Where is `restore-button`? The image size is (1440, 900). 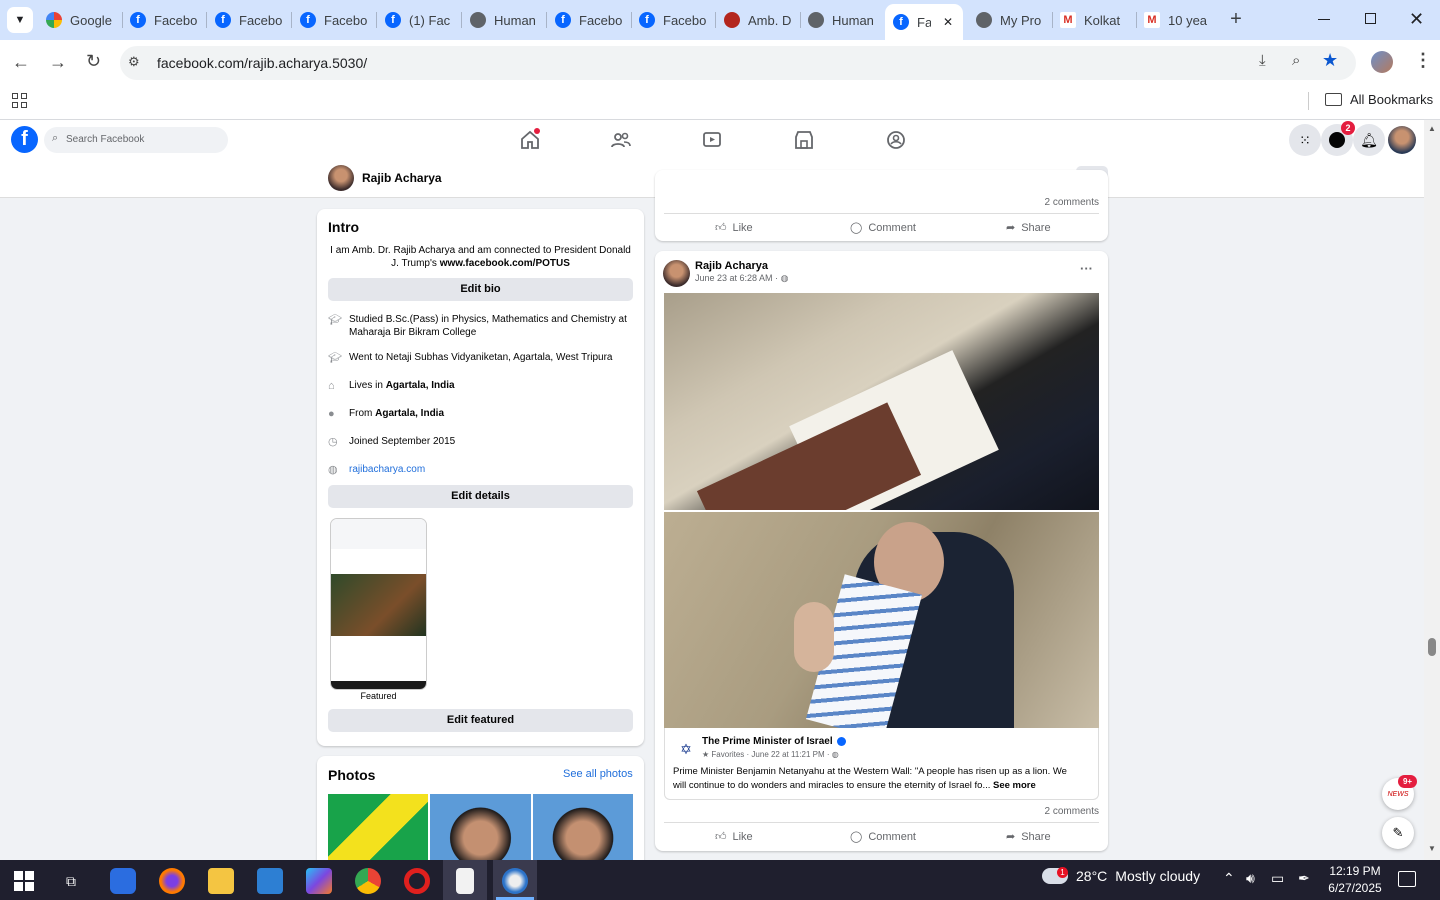
restore-button is located at coordinates (1370, 18).